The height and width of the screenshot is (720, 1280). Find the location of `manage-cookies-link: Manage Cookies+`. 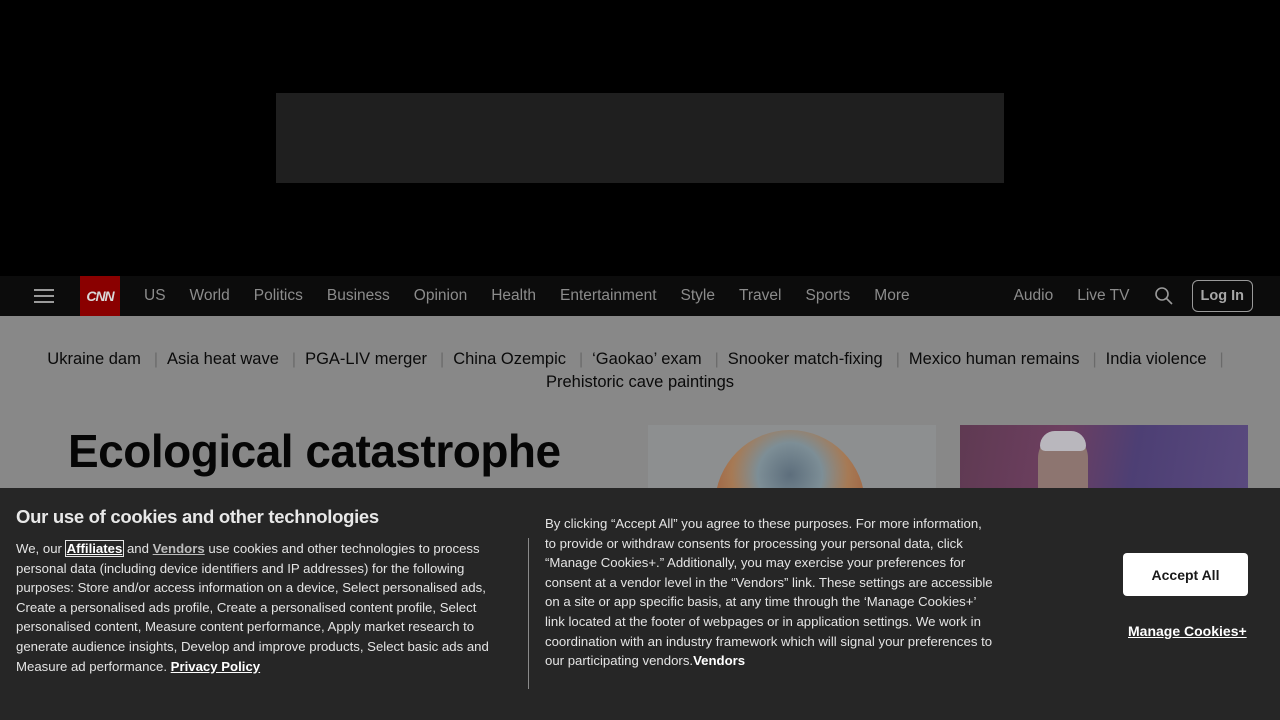

manage-cookies-link: Manage Cookies+ is located at coordinates (1187, 631).